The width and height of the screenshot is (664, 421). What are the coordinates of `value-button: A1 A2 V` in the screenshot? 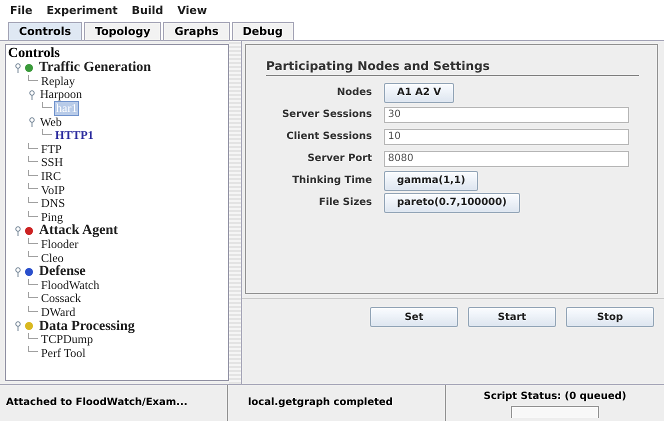 It's located at (419, 92).